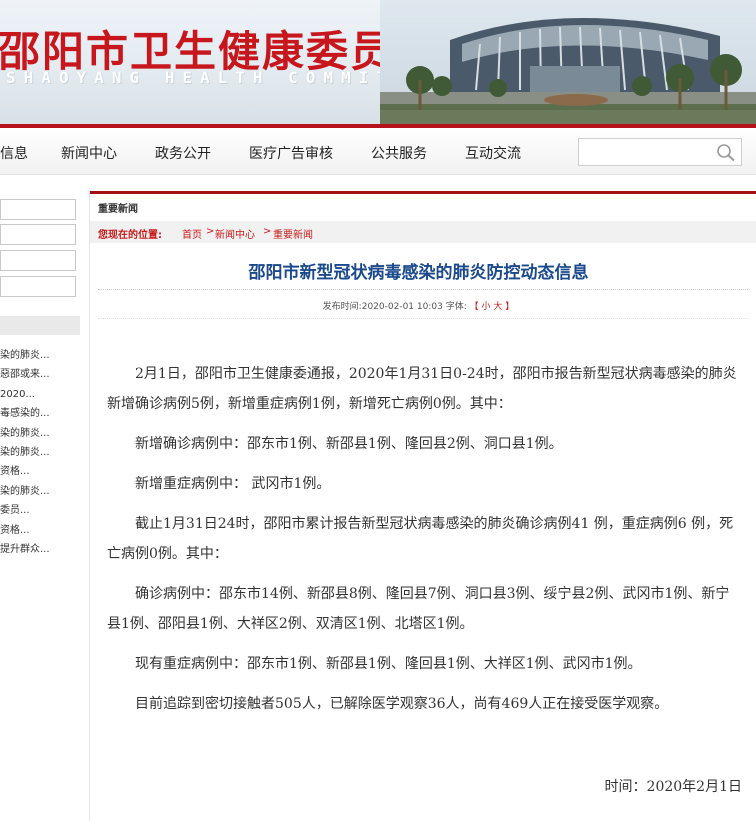  Describe the element at coordinates (497, 307) in the screenshot. I see `font-large-button: 大` at that location.